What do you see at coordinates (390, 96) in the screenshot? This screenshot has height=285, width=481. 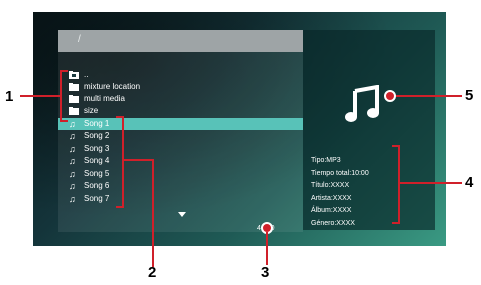 I see `callout-5-dot` at bounding box center [390, 96].